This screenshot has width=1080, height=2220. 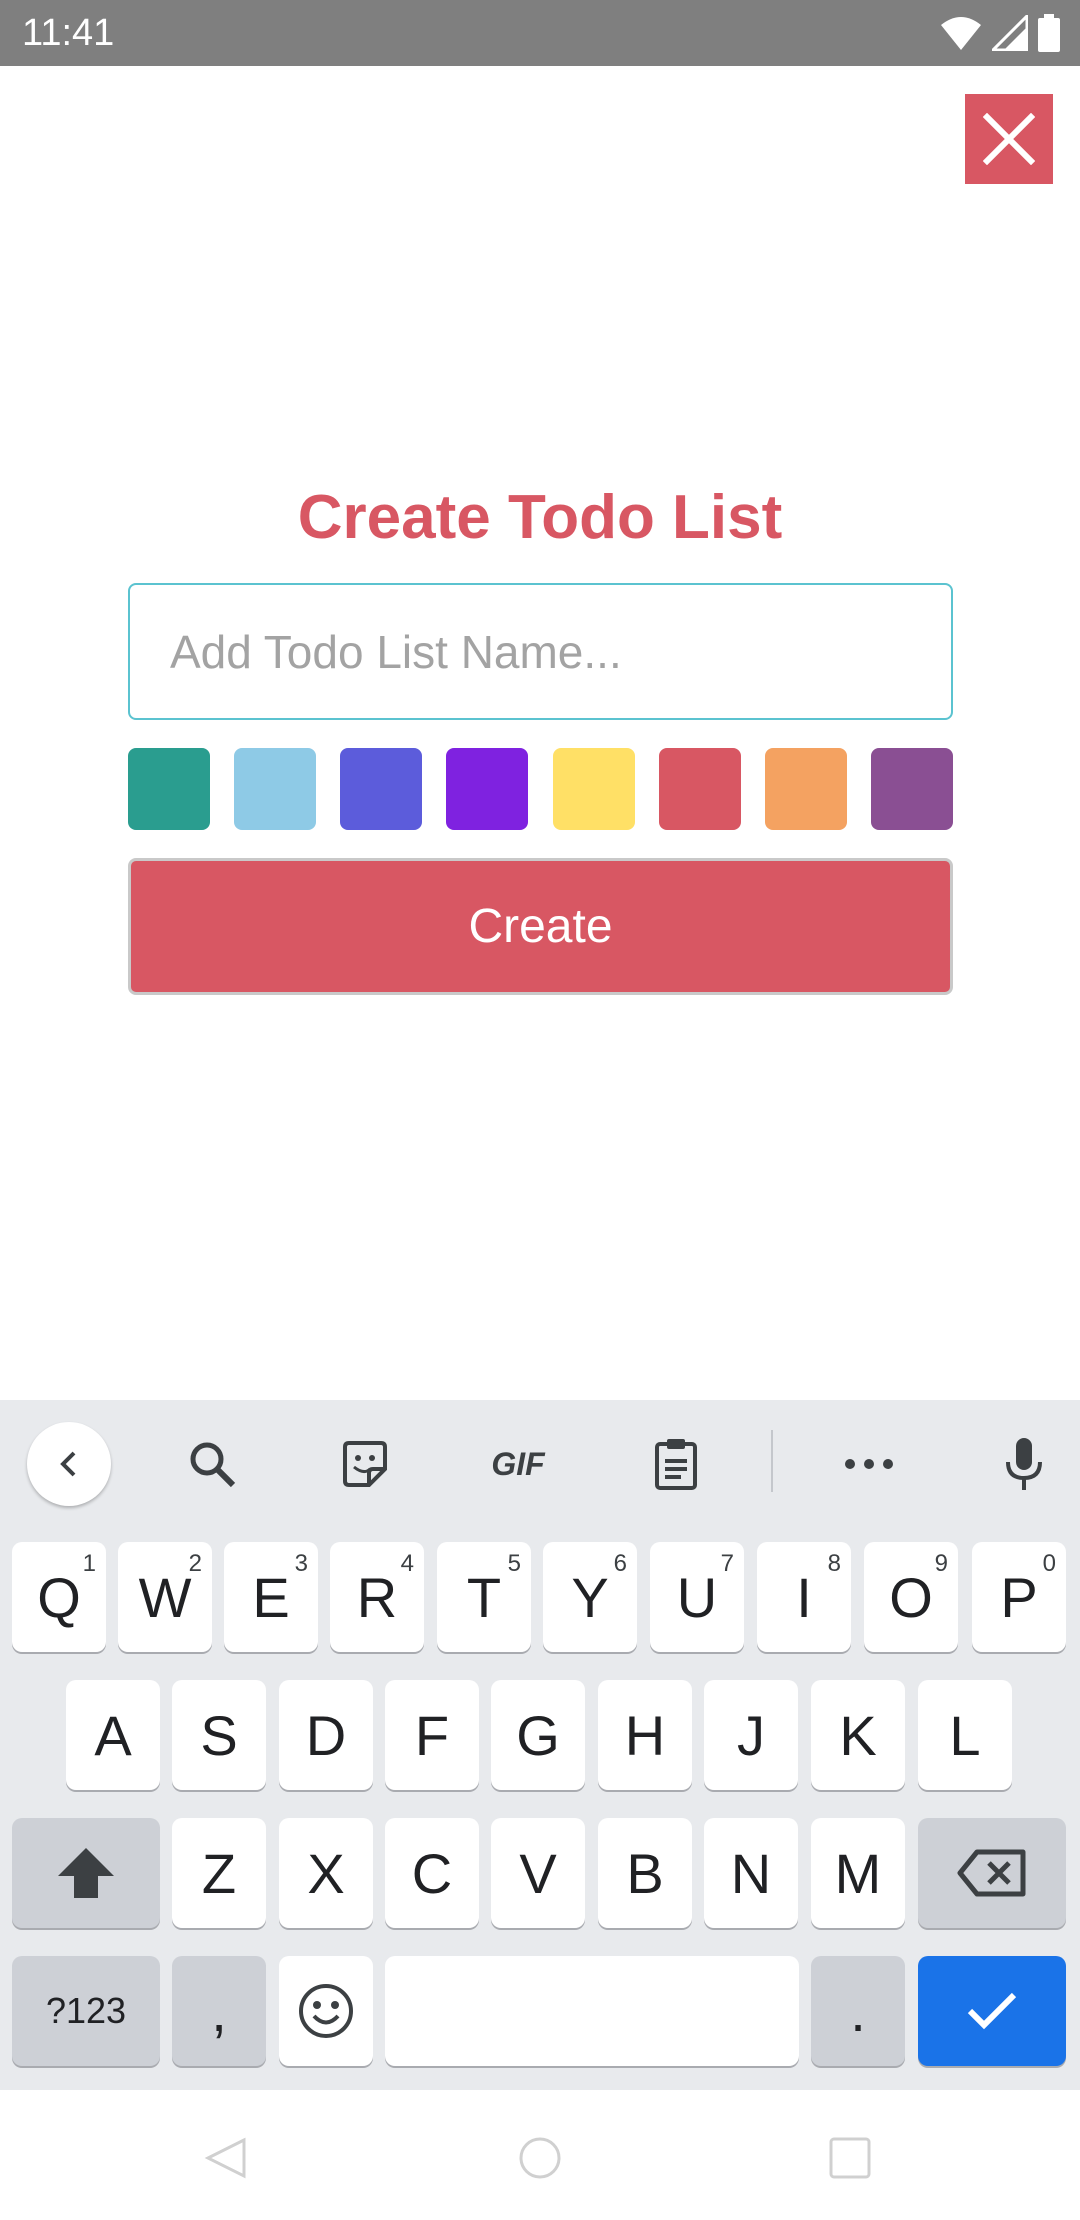 I want to click on key-q: Q1, so click(x=59, y=1597).